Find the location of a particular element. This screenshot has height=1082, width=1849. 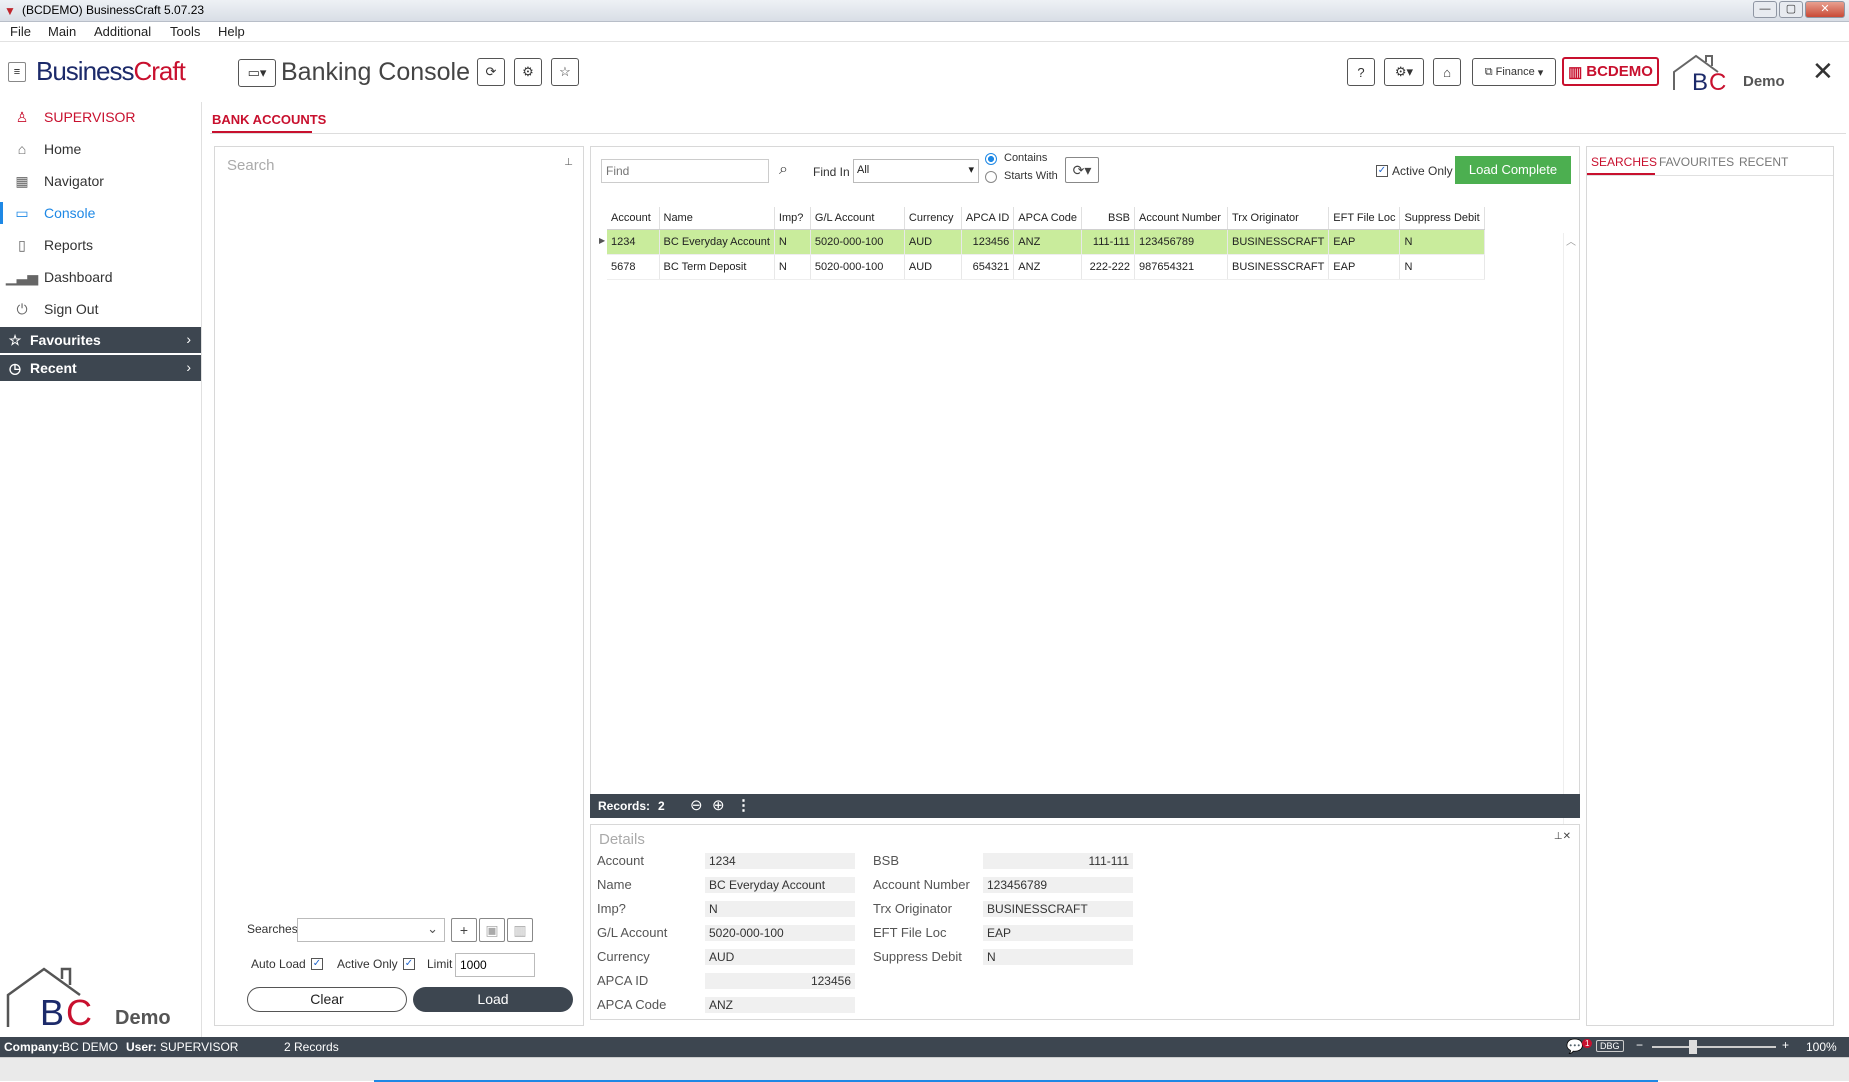

maximize-button: ▢ is located at coordinates (1791, 9).